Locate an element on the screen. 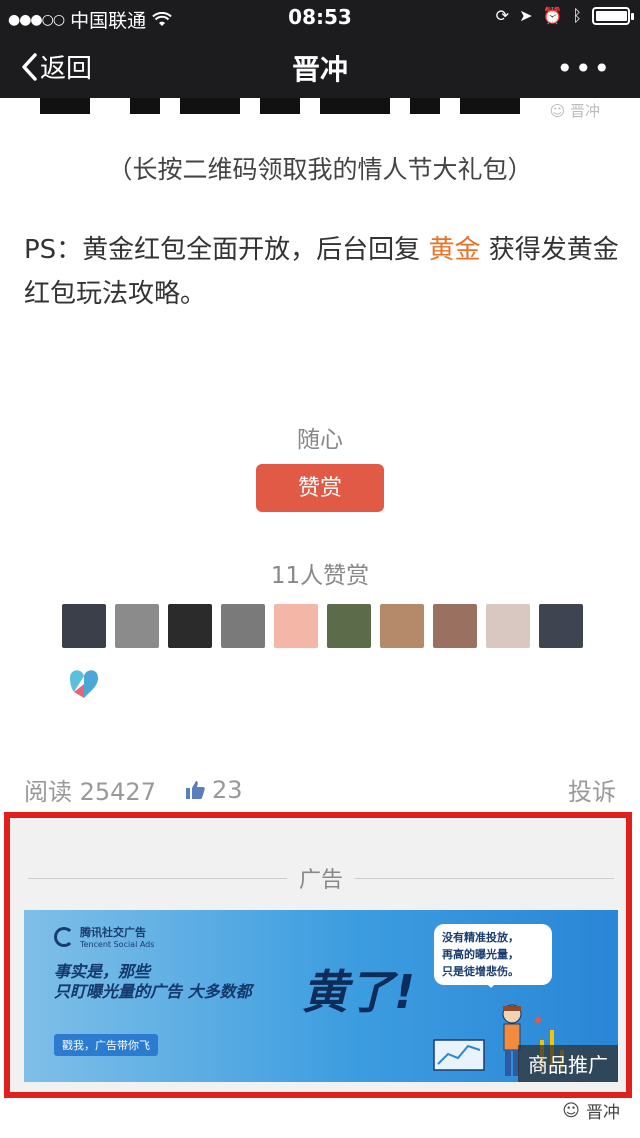  thumbs-up-icon is located at coordinates (195, 789).